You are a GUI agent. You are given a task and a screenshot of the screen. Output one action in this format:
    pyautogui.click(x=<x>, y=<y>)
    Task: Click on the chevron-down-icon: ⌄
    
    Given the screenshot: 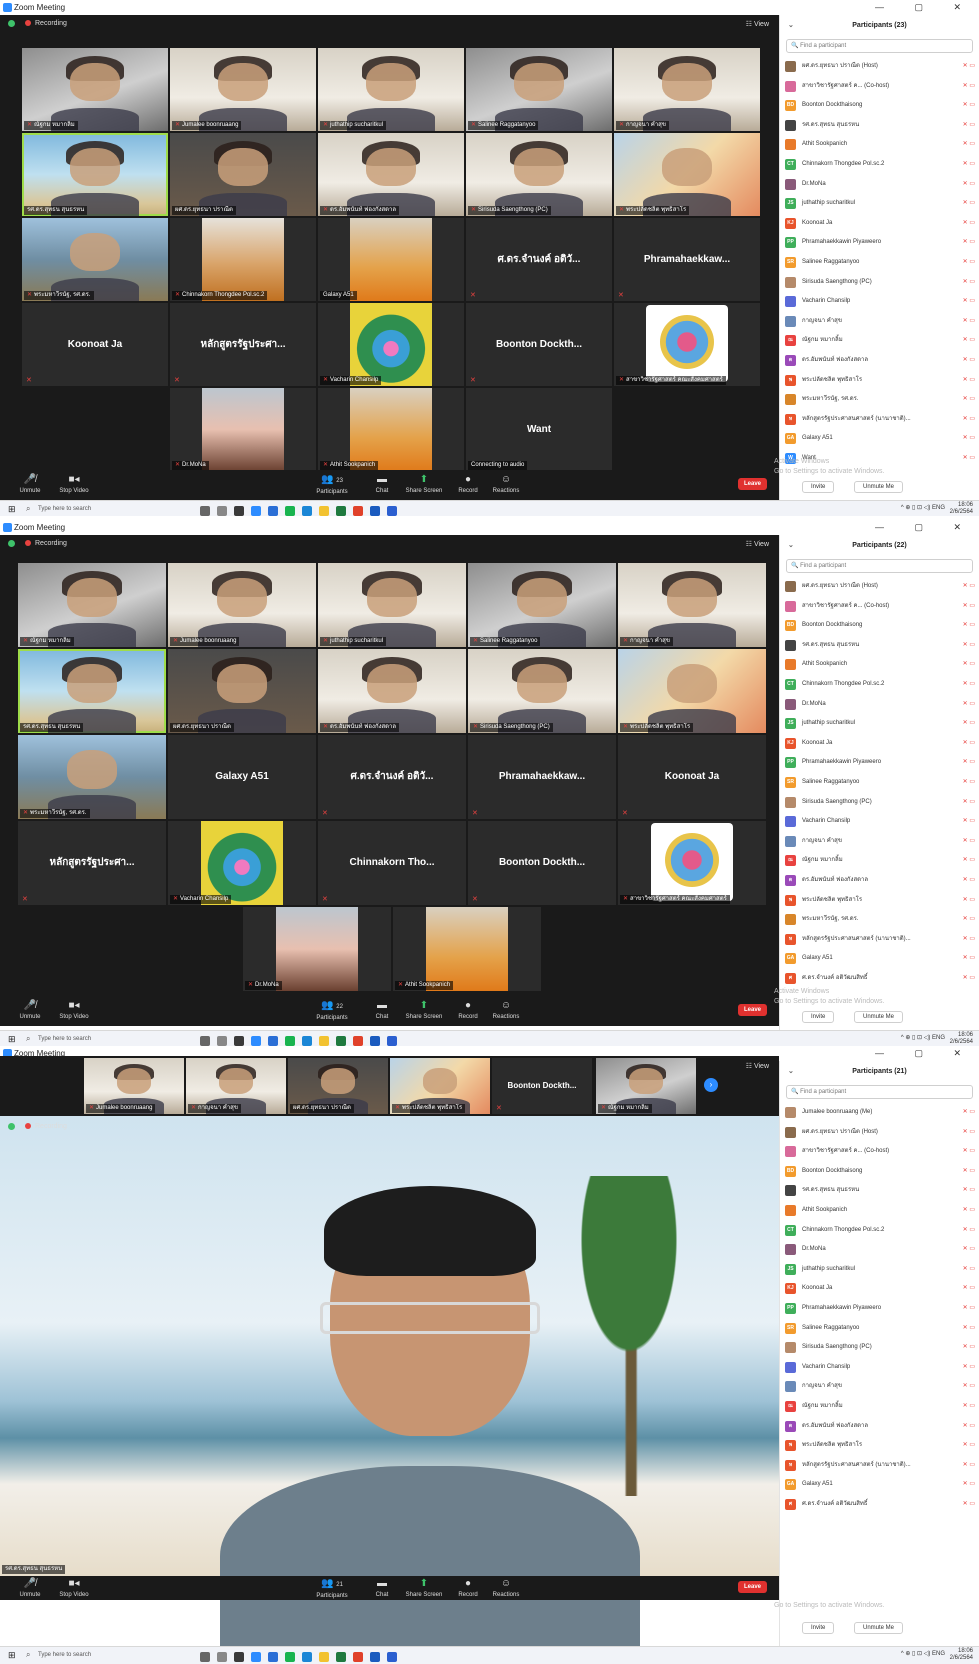 What is the action you would take?
    pyautogui.click(x=791, y=1072)
    